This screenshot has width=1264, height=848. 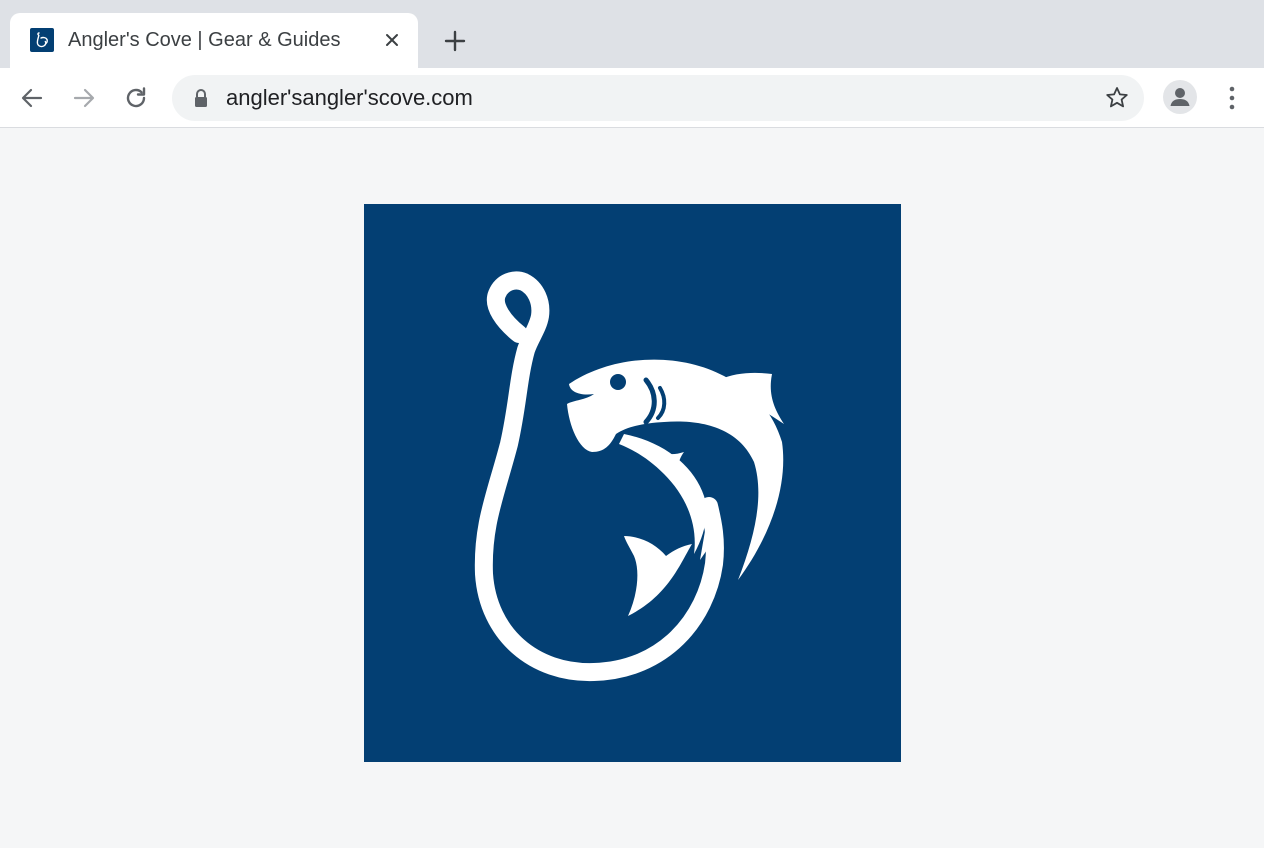 I want to click on browser-menu-button, so click(x=1232, y=98).